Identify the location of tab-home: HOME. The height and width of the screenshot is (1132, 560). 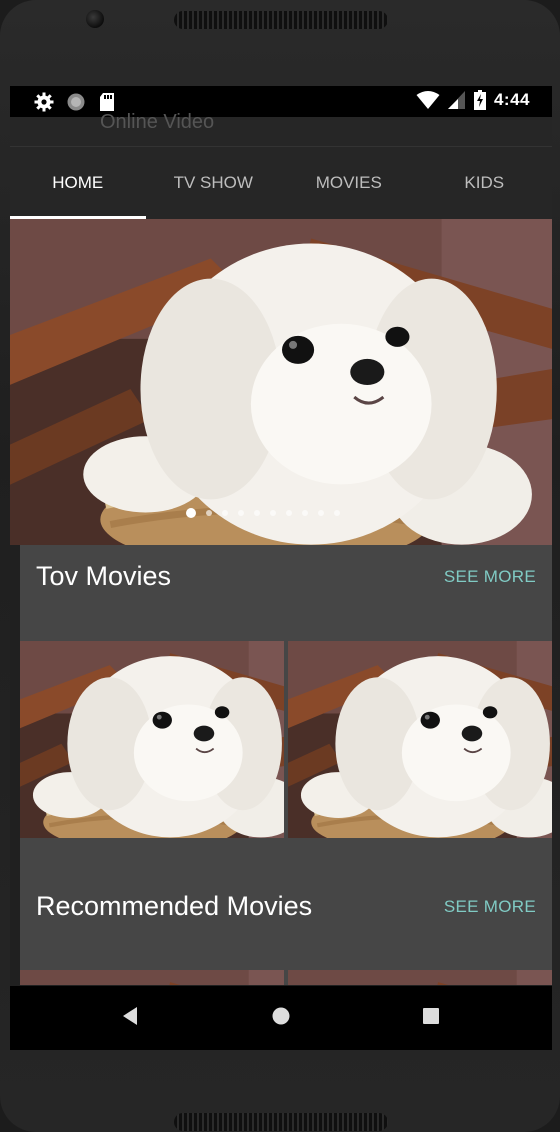
(78, 183).